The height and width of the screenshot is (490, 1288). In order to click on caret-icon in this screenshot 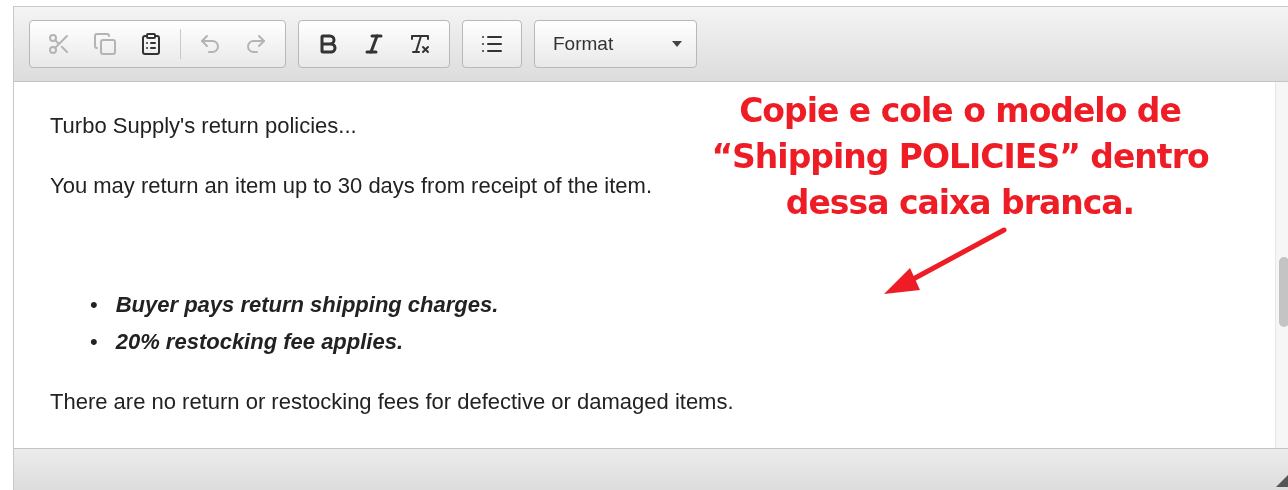, I will do `click(677, 44)`.